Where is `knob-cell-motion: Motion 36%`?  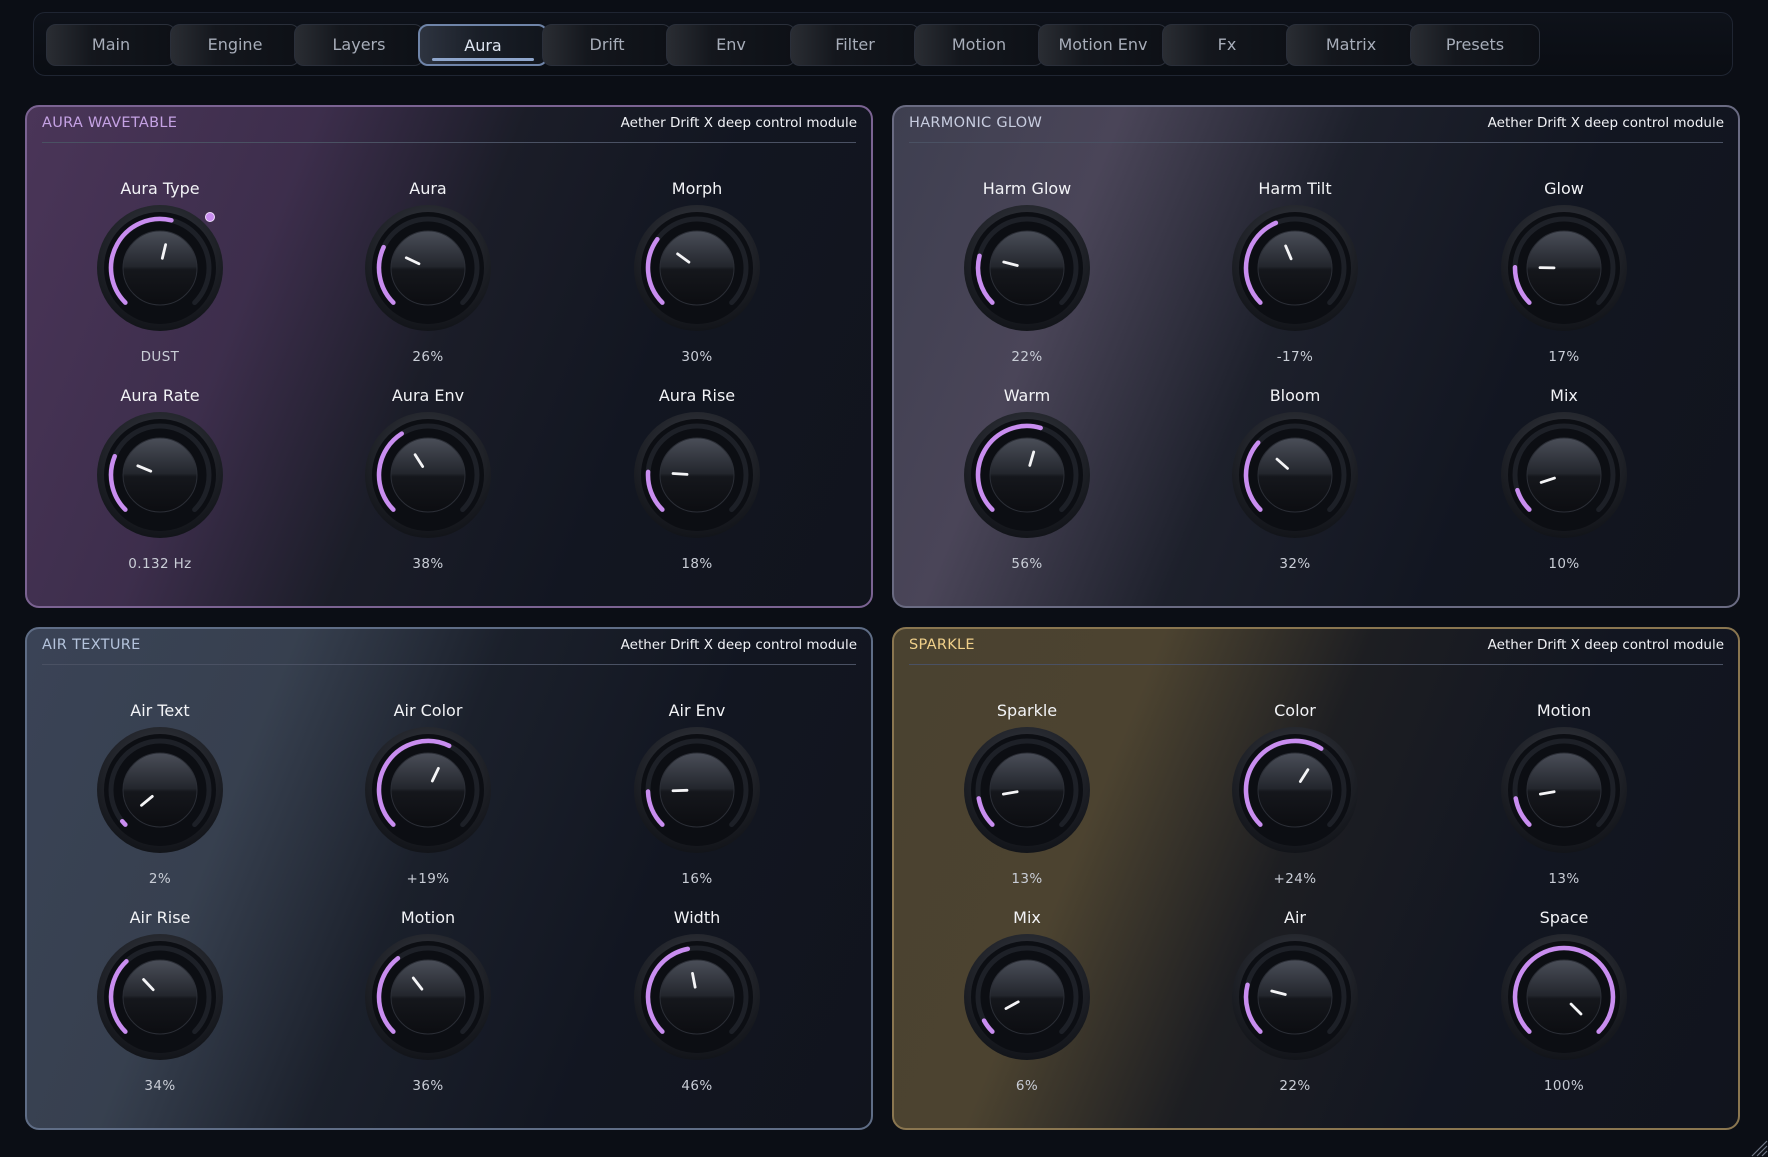
knob-cell-motion: Motion 36% is located at coordinates (428, 1011).